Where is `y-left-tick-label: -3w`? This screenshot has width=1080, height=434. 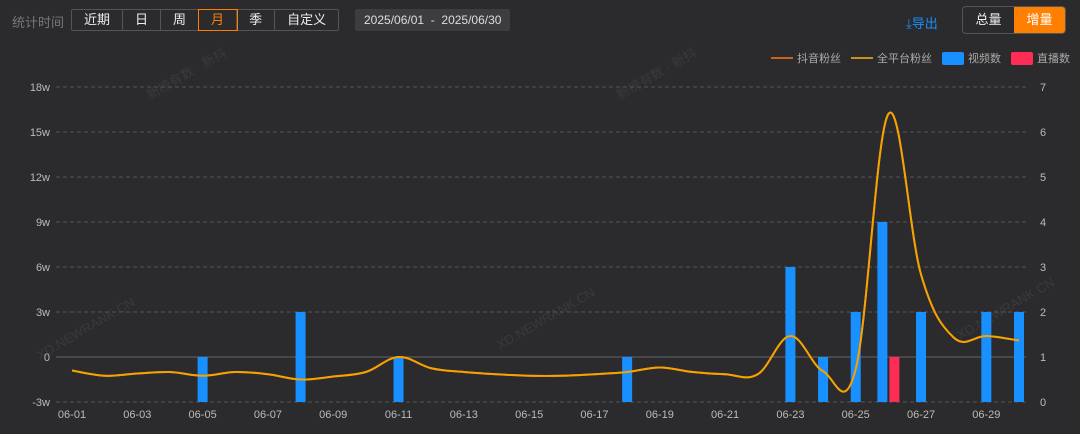 y-left-tick-label: -3w is located at coordinates (41, 403).